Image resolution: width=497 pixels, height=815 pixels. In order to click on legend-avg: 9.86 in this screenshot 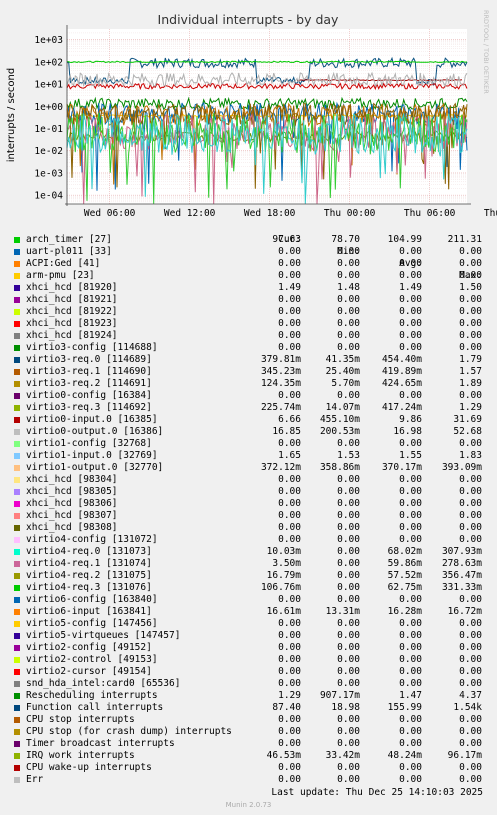, I will do `click(410, 419)`.